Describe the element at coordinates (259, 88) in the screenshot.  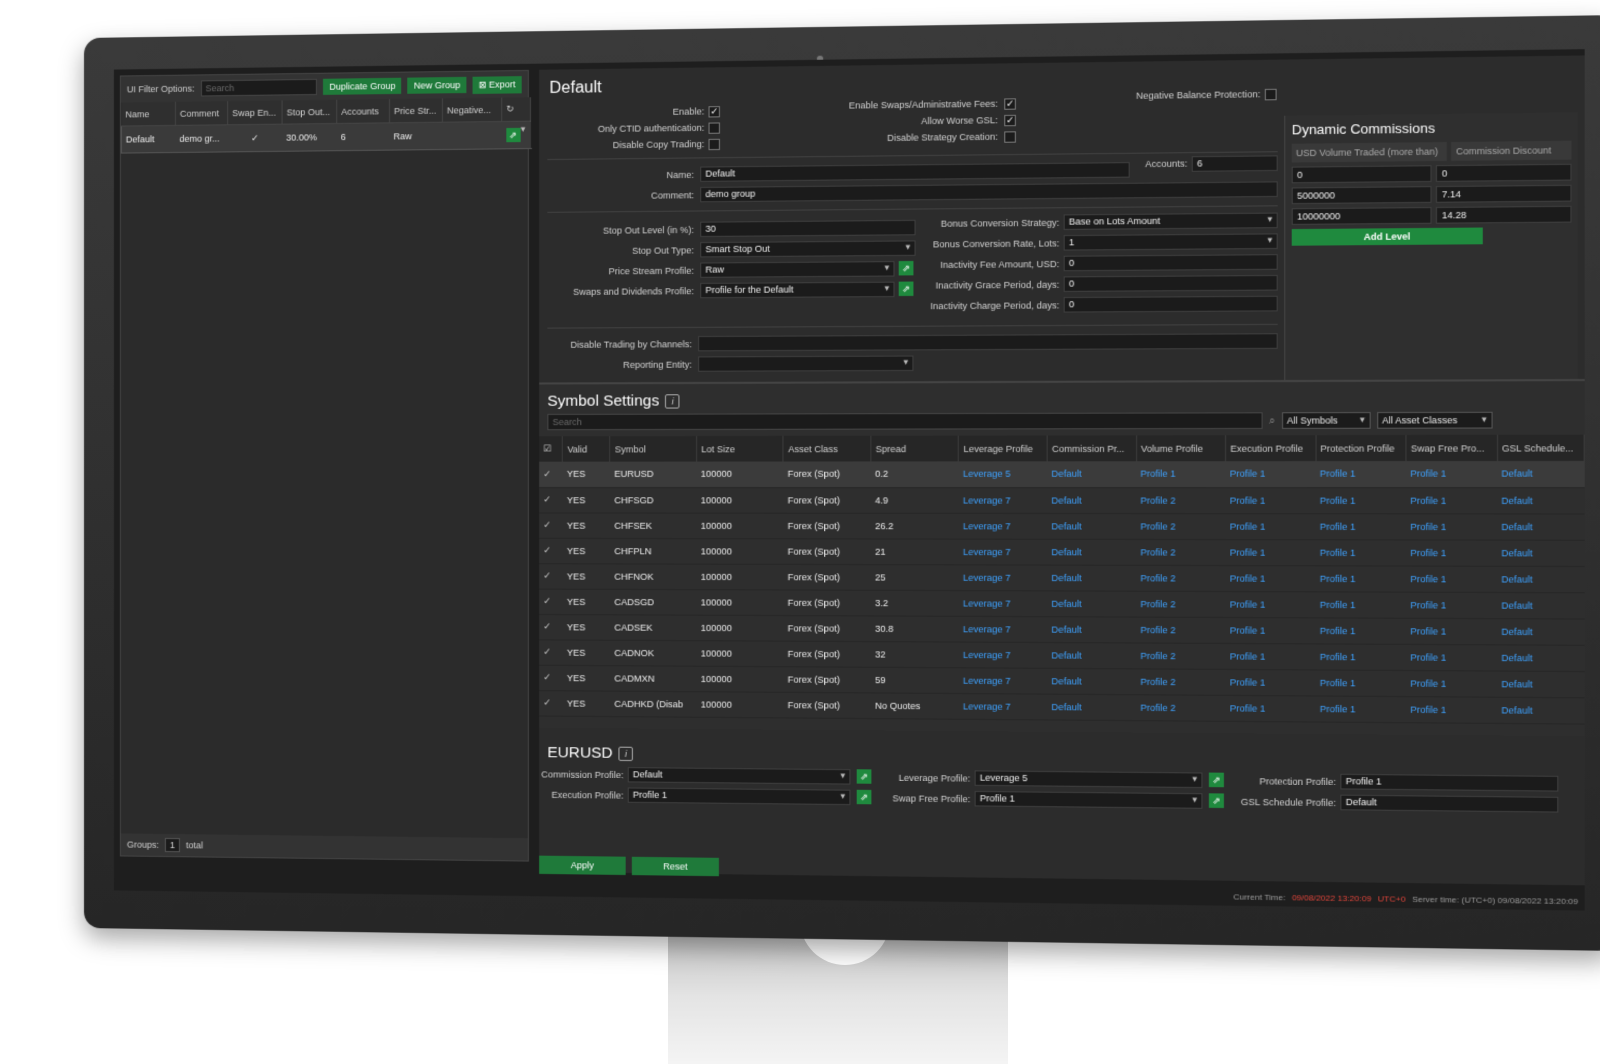
I see `group-search-input: Search` at that location.